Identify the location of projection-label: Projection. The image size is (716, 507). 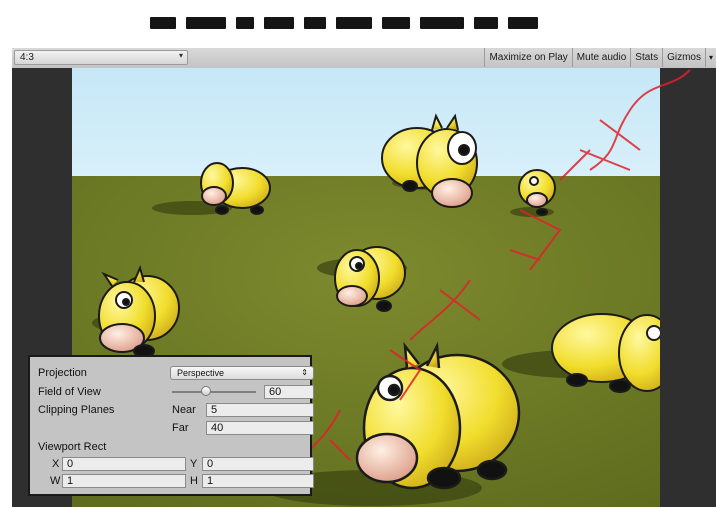
(62, 373).